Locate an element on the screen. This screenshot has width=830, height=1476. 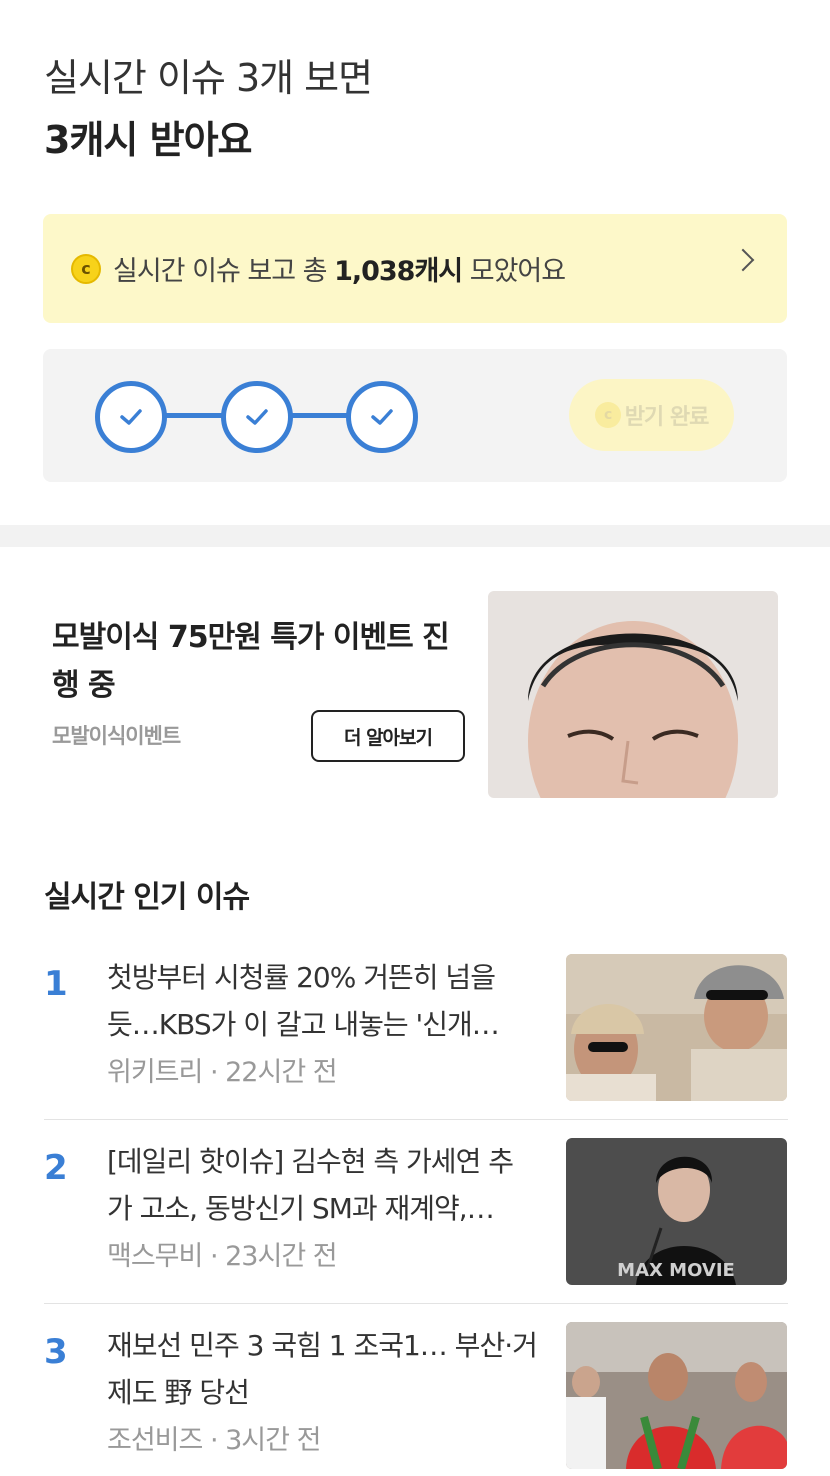
ad-title: 모발이식 75만원 특가 이벤트 진행 중 is located at coordinates (252, 662).